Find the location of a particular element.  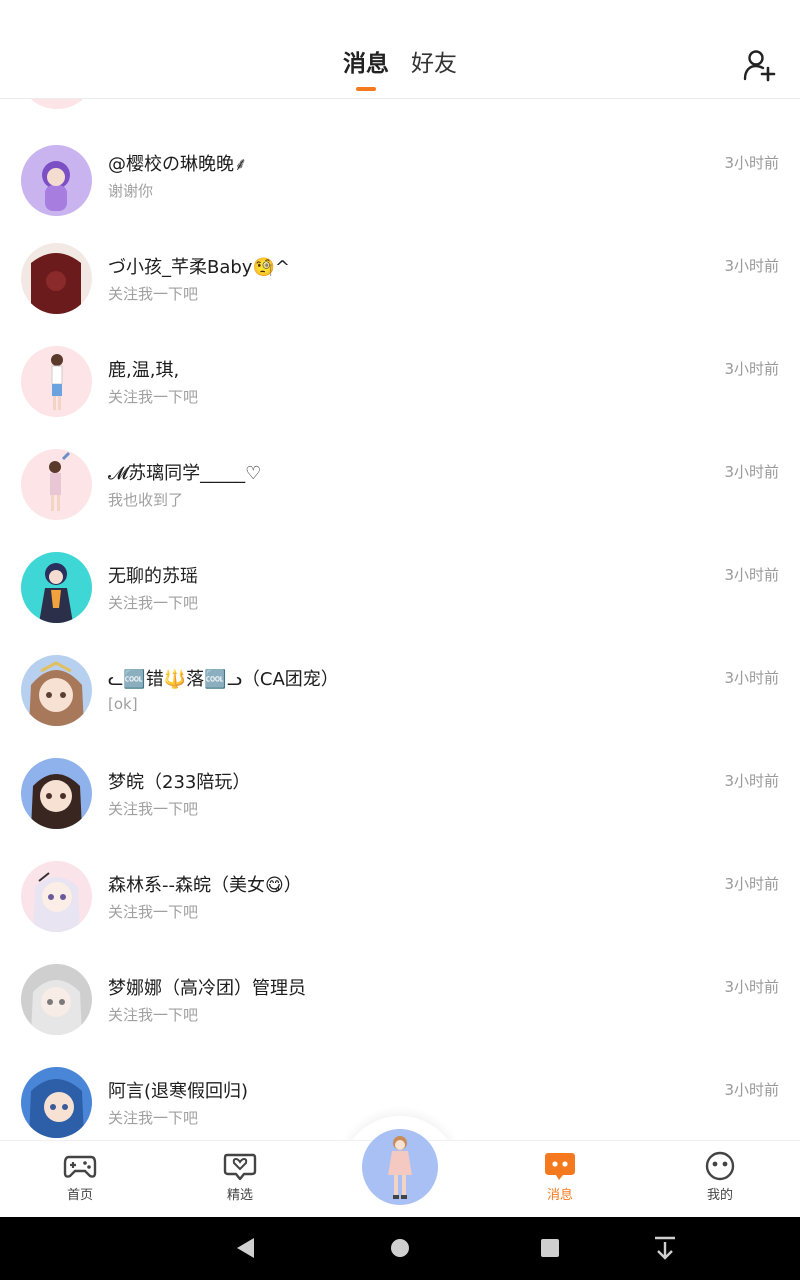

tab-messages-label: 消息 is located at coordinates (366, 64).